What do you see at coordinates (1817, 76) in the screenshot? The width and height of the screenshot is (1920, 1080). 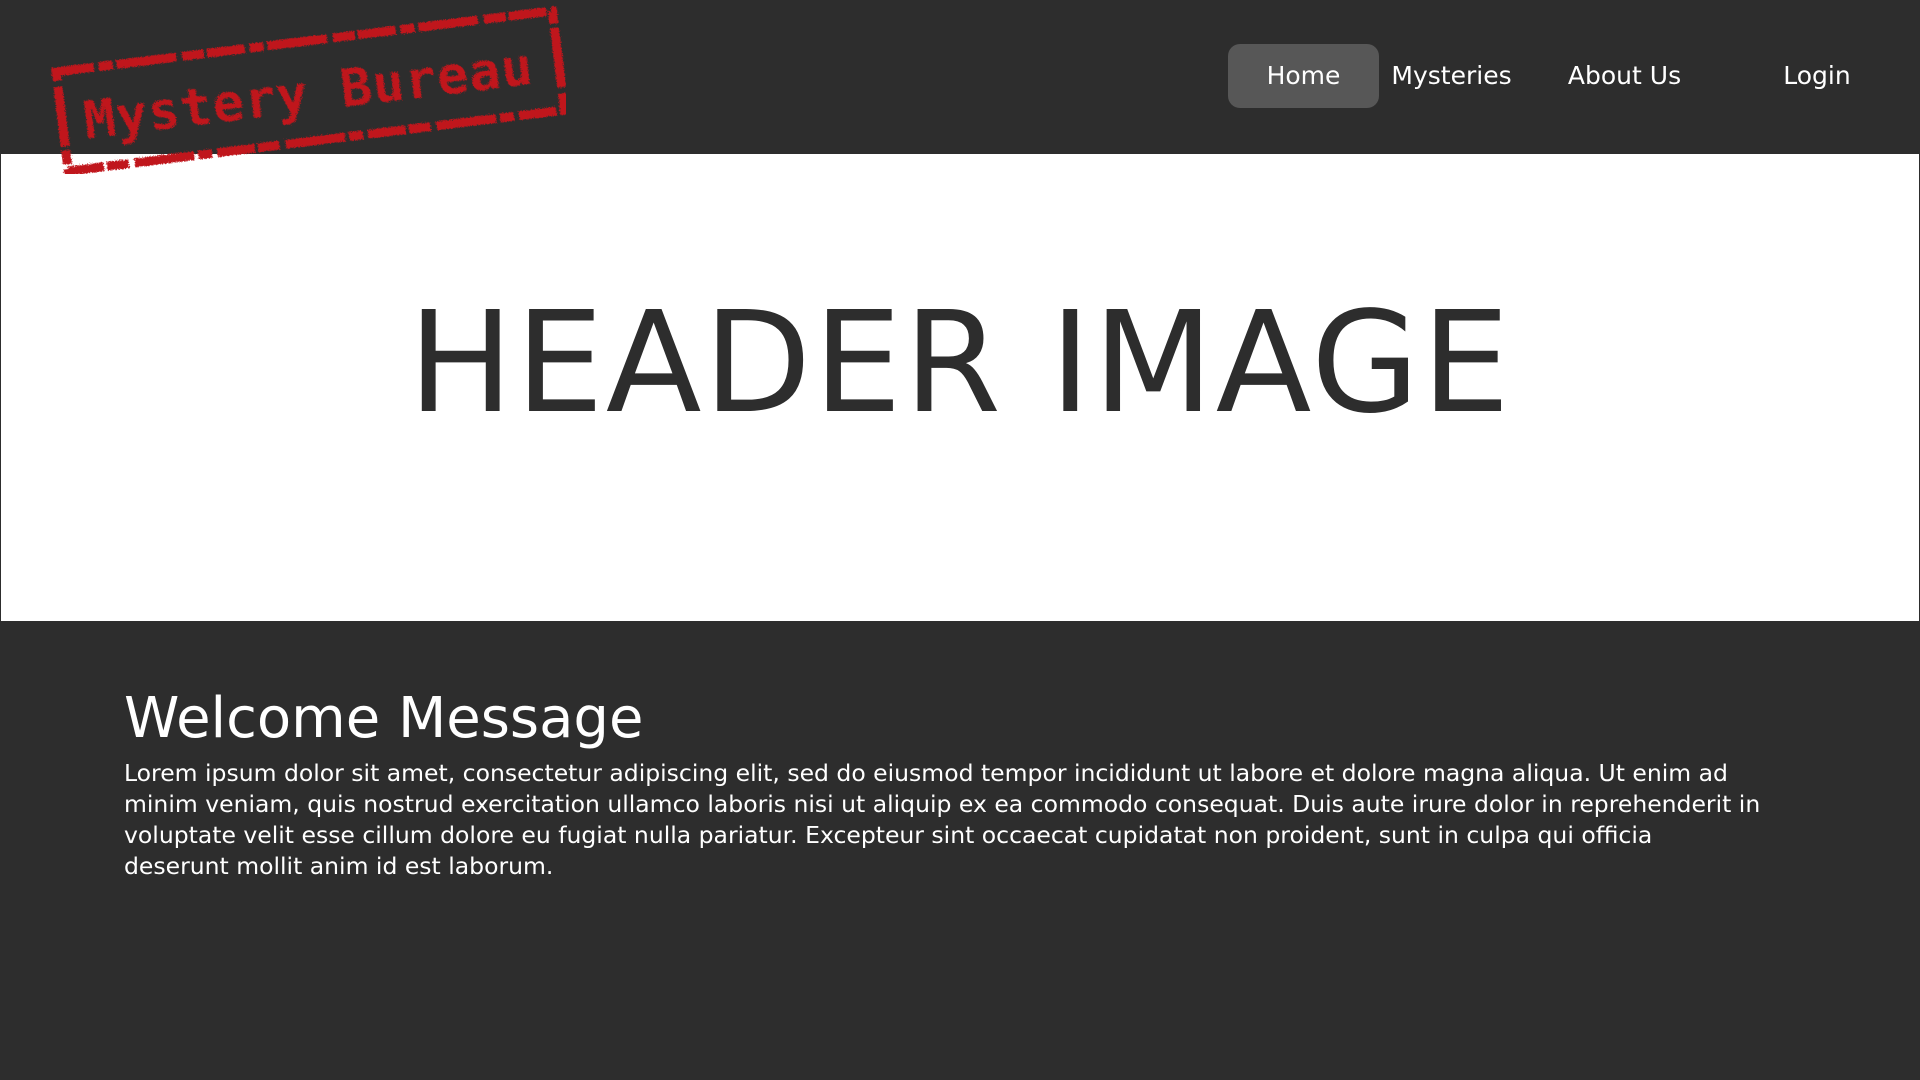 I see `nav-login: Login` at bounding box center [1817, 76].